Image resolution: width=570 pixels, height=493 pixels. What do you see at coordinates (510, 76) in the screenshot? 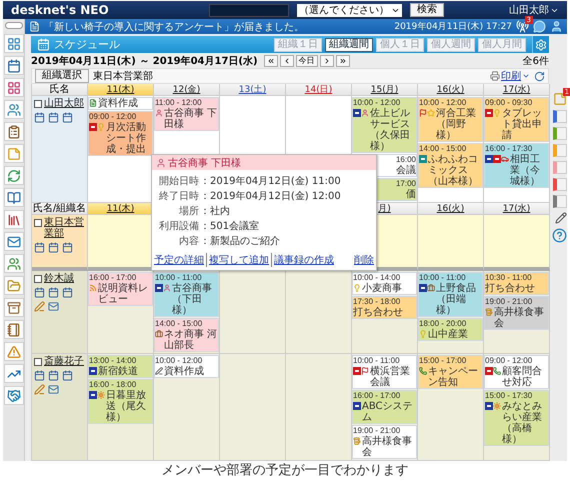
I see `print-link: 印刷` at bounding box center [510, 76].